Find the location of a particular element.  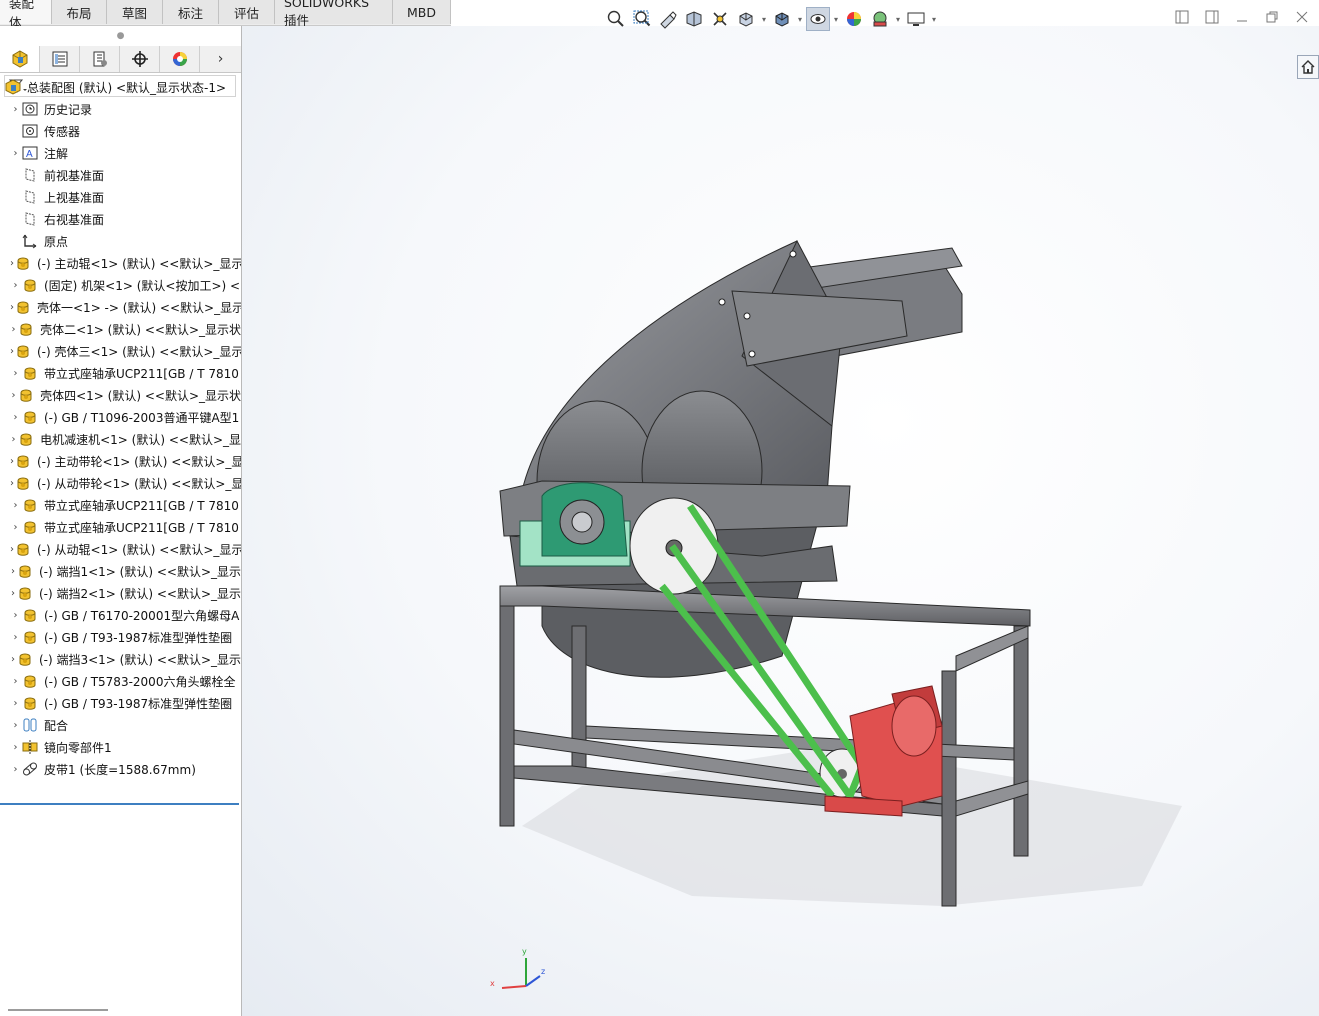

tab-mbd: MBD is located at coordinates (422, 12).